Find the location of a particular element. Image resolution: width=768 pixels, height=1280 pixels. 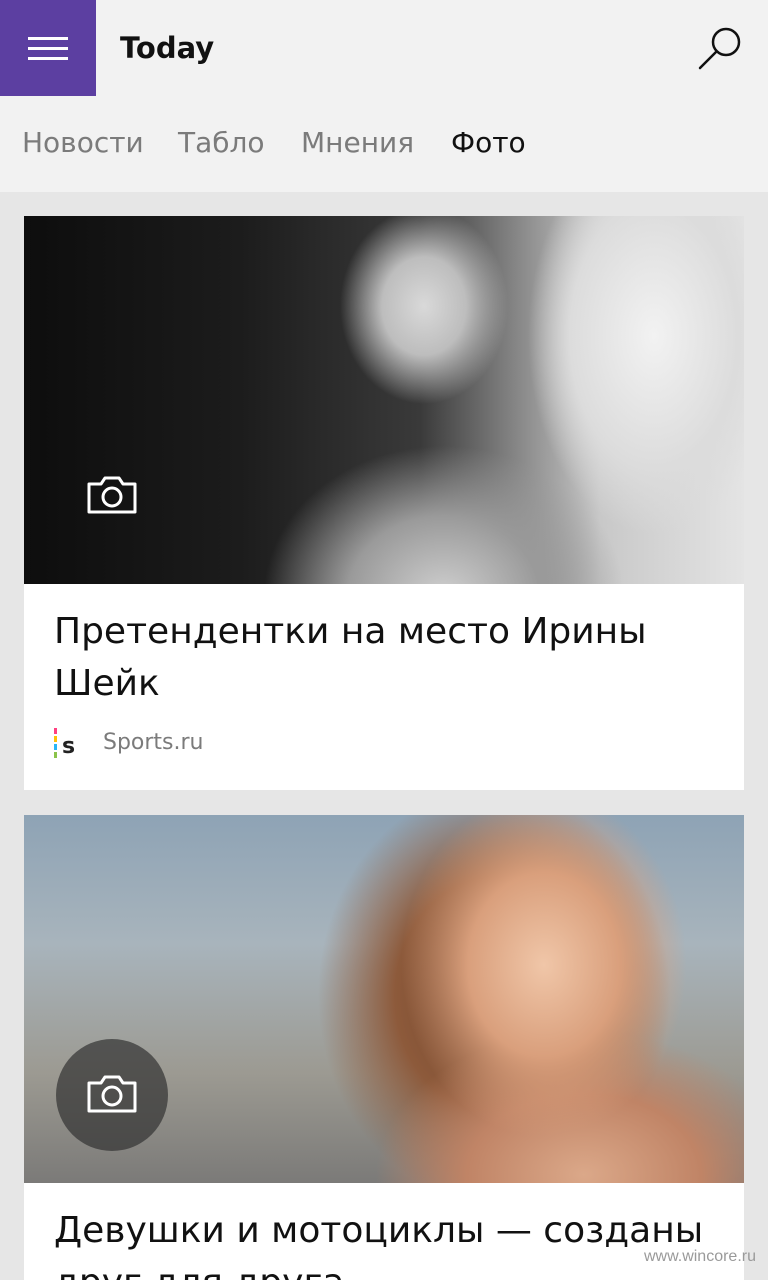

card-title: Претендентки на место Ирины Шейк is located at coordinates (350, 657).